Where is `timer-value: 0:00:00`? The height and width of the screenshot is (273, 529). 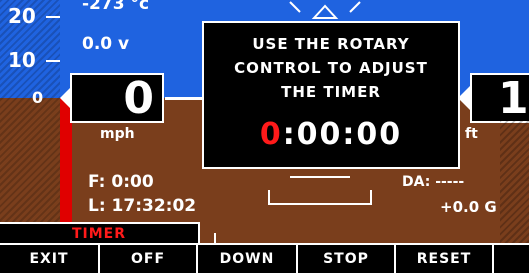 timer-value: 0:00:00 is located at coordinates (331, 134).